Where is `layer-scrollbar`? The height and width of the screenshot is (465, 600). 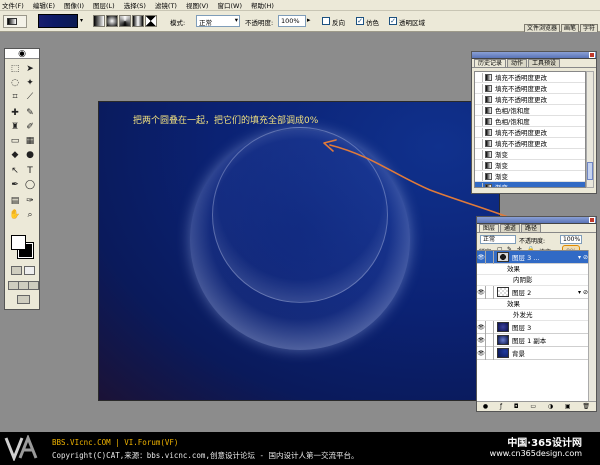
layer-scrollbar is located at coordinates (591, 326).